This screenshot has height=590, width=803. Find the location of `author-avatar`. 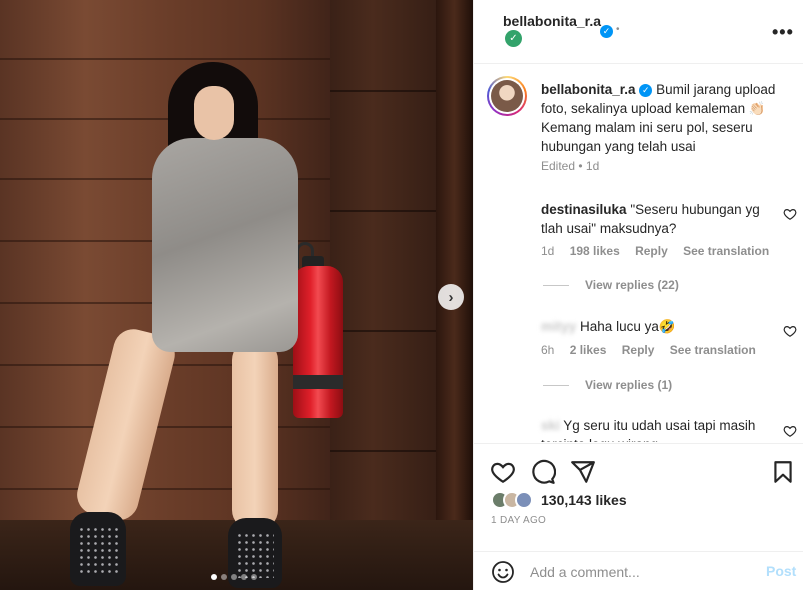

author-avatar is located at coordinates (507, 96).